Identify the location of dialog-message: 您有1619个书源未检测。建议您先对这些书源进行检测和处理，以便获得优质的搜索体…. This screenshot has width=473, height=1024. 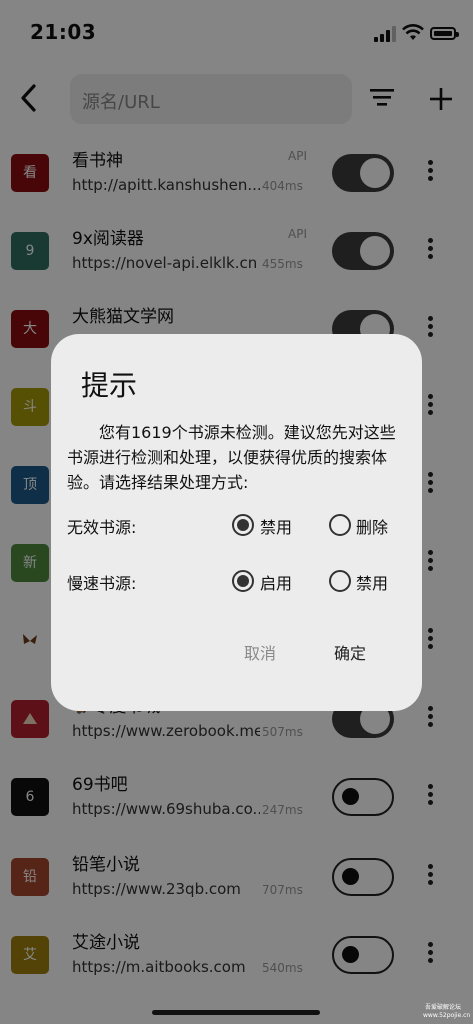
(231, 457).